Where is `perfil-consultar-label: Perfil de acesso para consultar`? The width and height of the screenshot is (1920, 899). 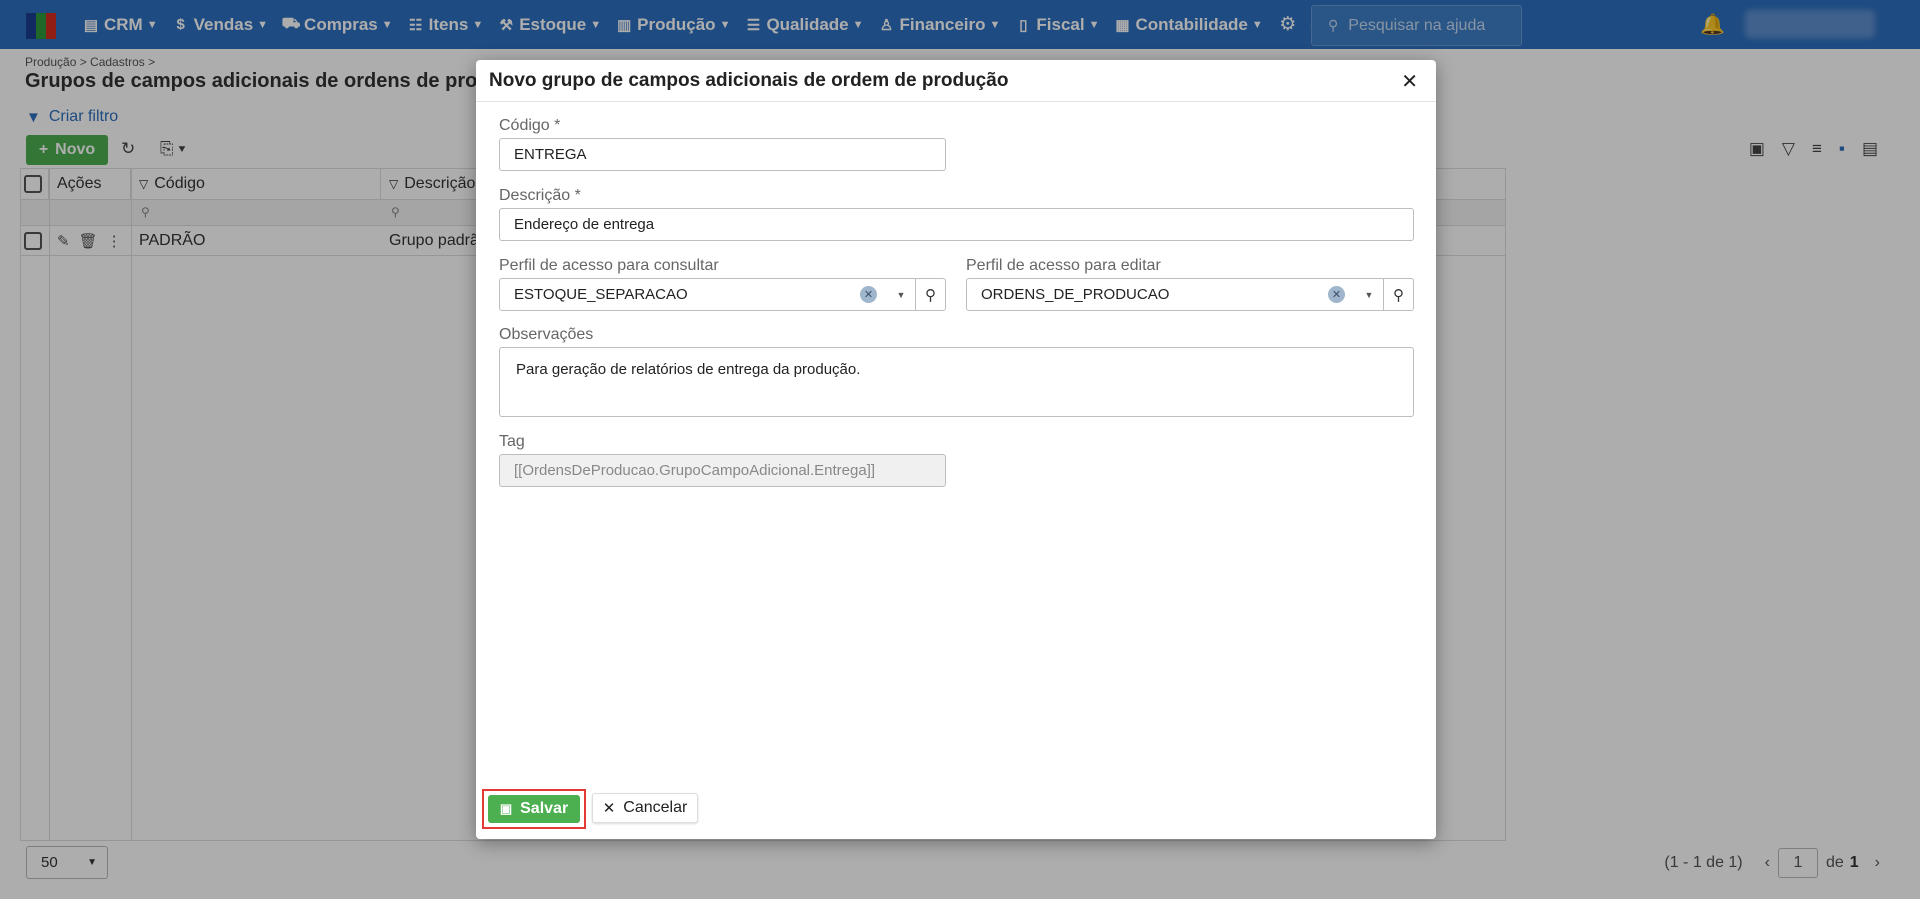 perfil-consultar-label: Perfil de acesso para consultar is located at coordinates (609, 265).